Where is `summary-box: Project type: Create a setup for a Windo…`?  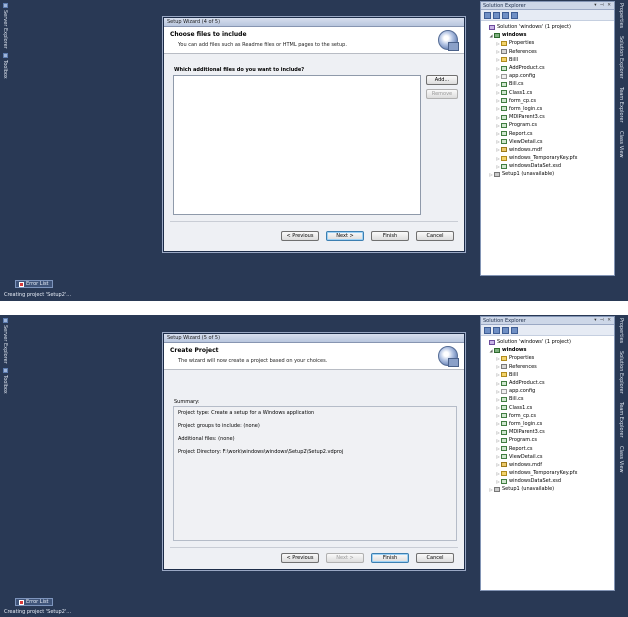
summary-box: Project type: Create a setup for a Windo… is located at coordinates (315, 473).